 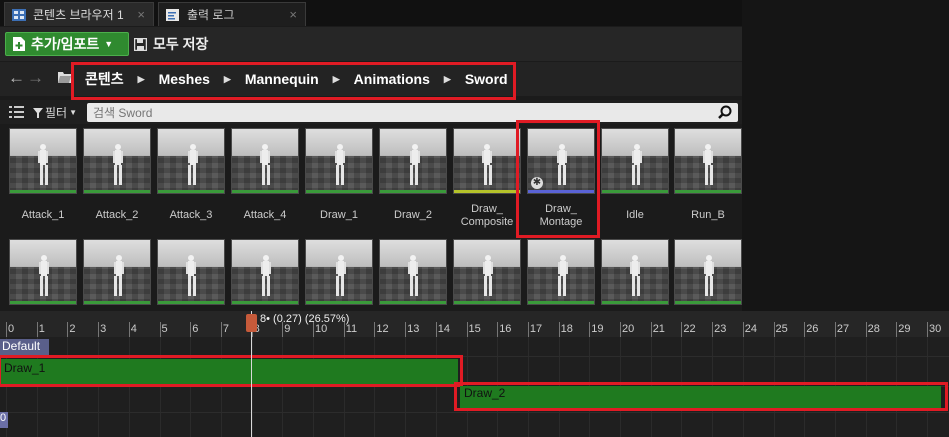 I want to click on timeline-tick-label: 21, so click(x=658, y=329).